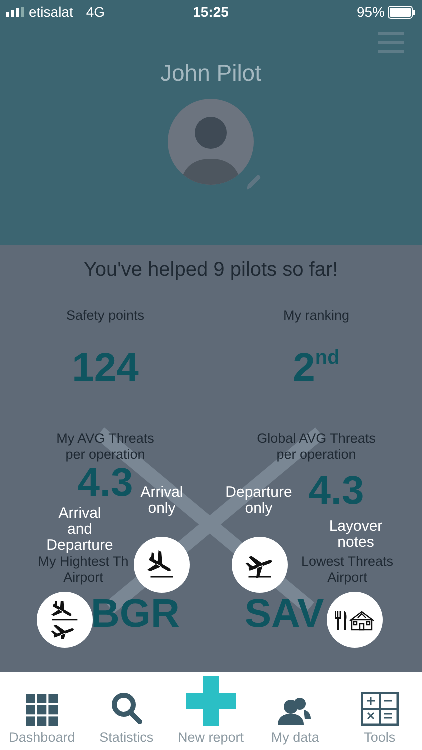 The image size is (422, 750). I want to click on plus-icon, so click(211, 701).